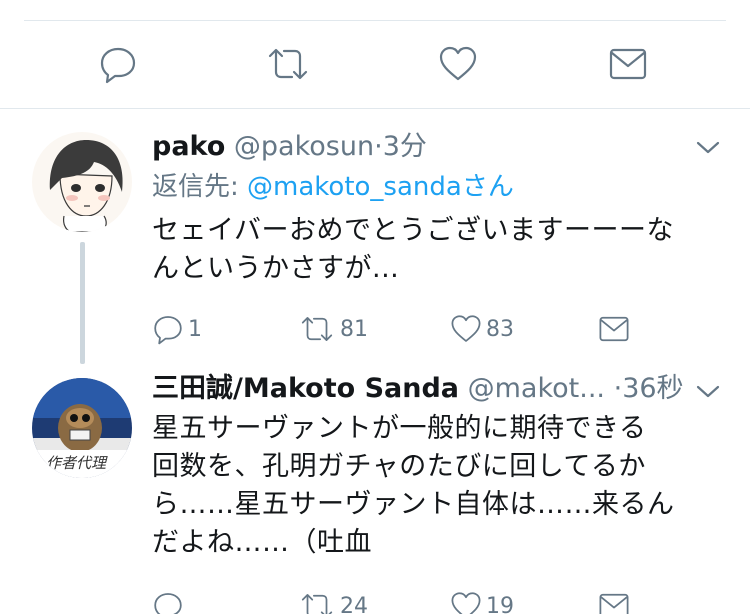 This screenshot has width=750, height=614. What do you see at coordinates (413, 504) in the screenshot?
I see `tweet-text-line: ら……星五サーヴァント自体は……来るん` at bounding box center [413, 504].